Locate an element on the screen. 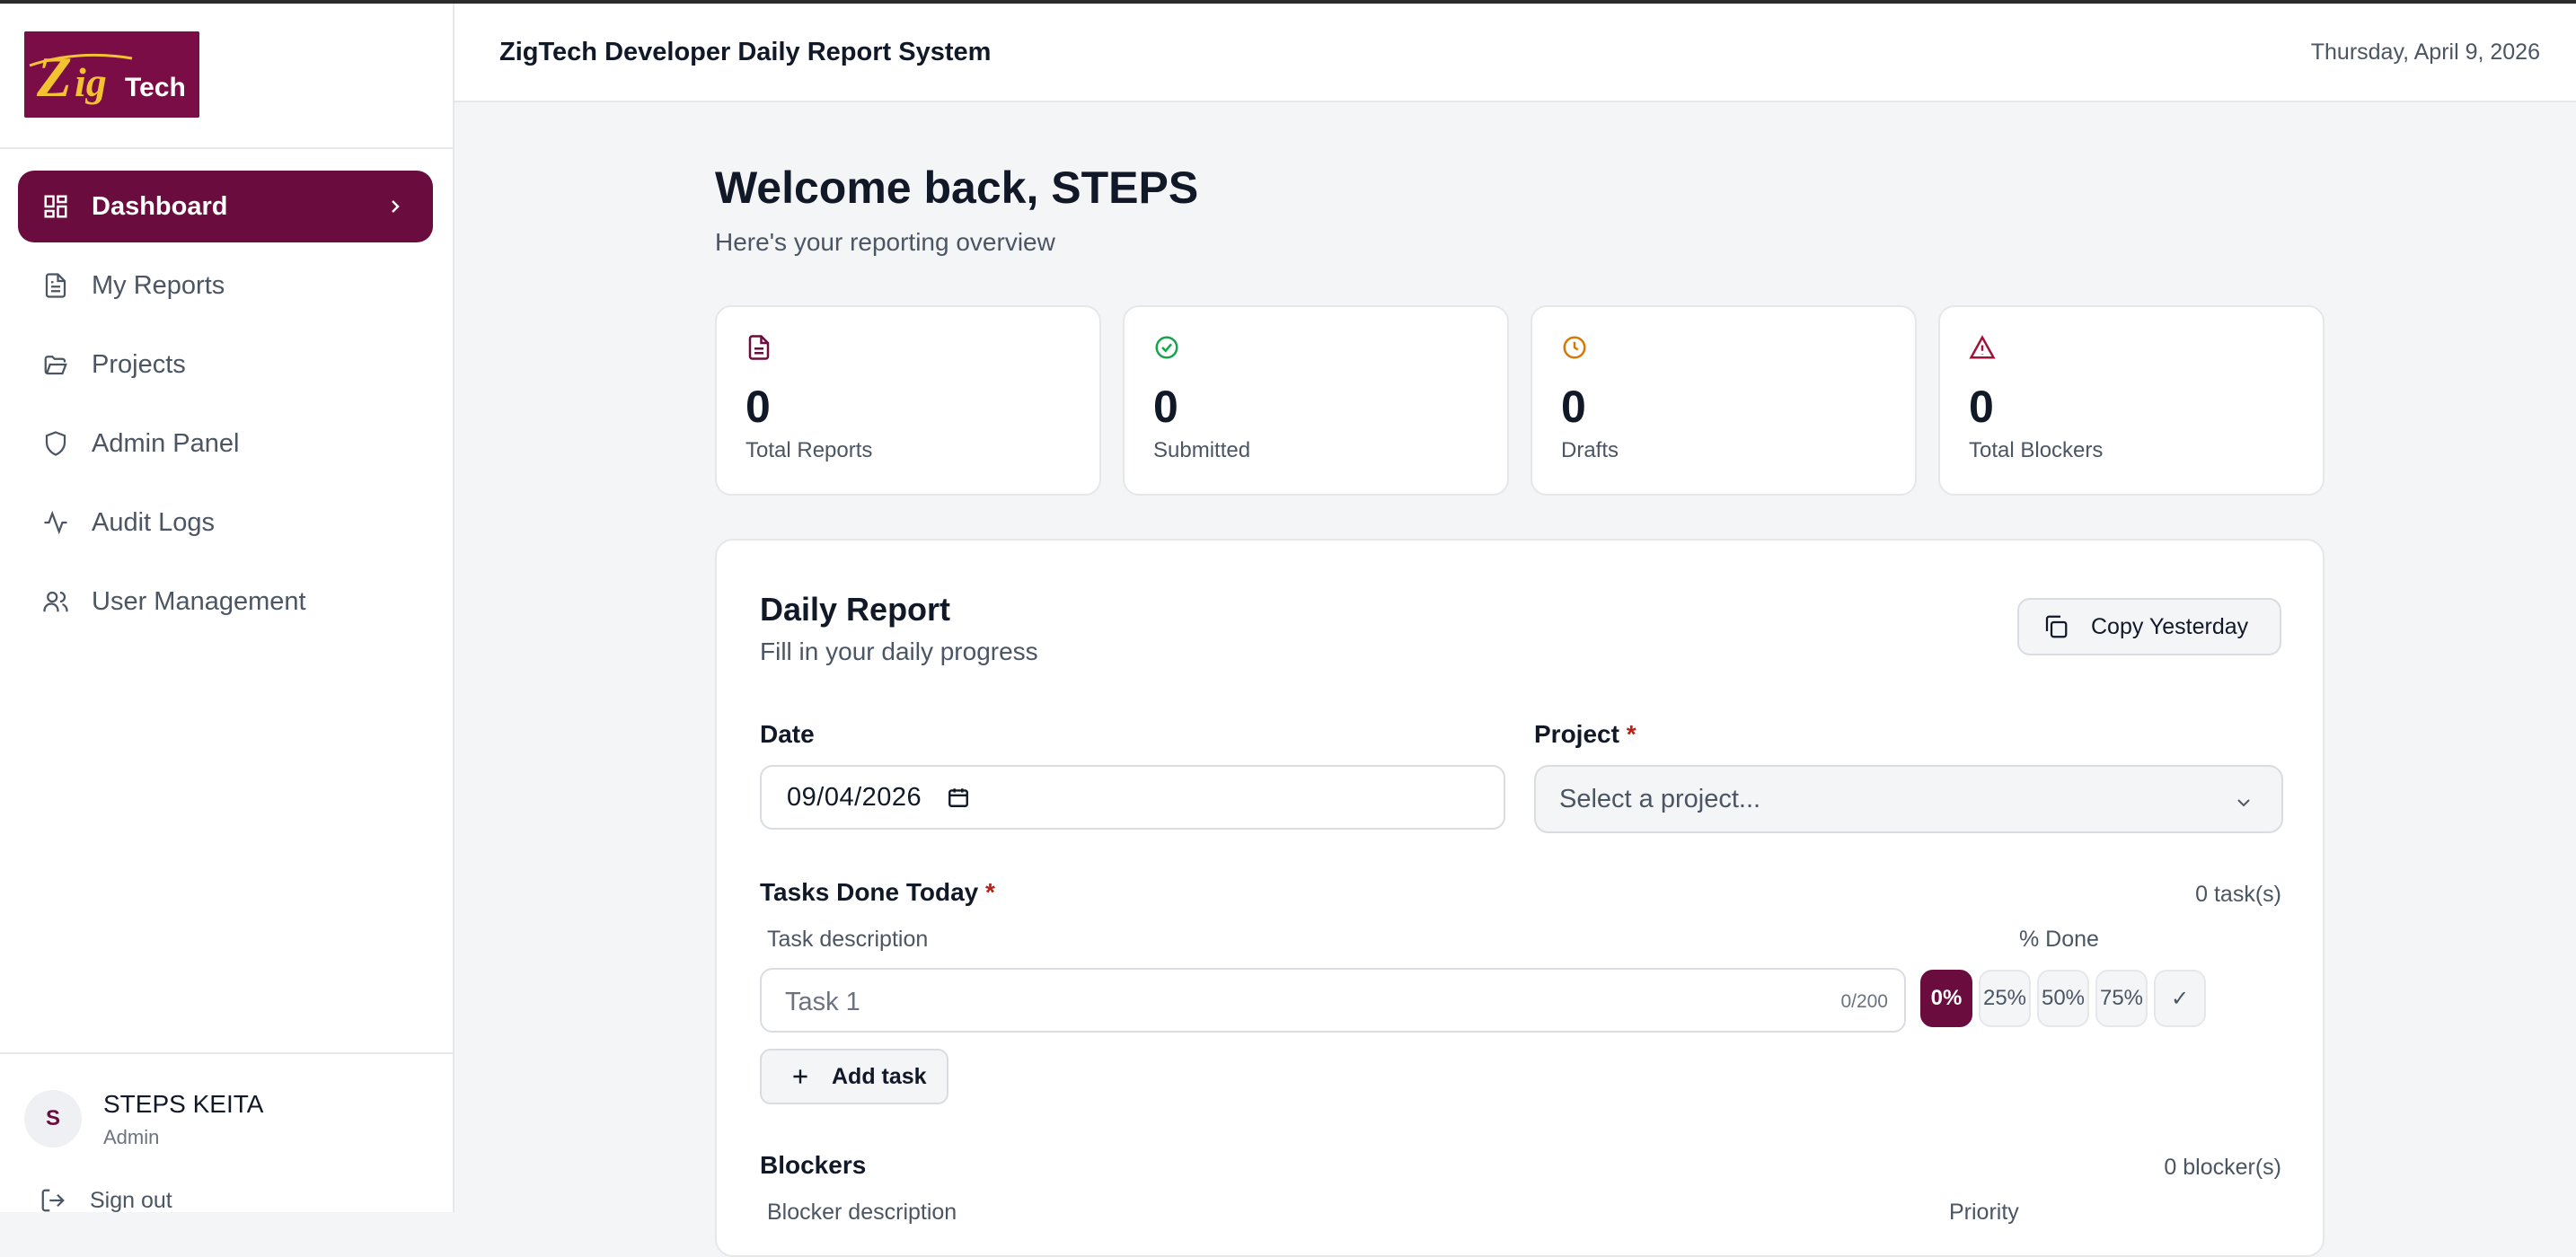 Image resolution: width=2576 pixels, height=1257 pixels. user-name: STEPS KEITA is located at coordinates (183, 1104).